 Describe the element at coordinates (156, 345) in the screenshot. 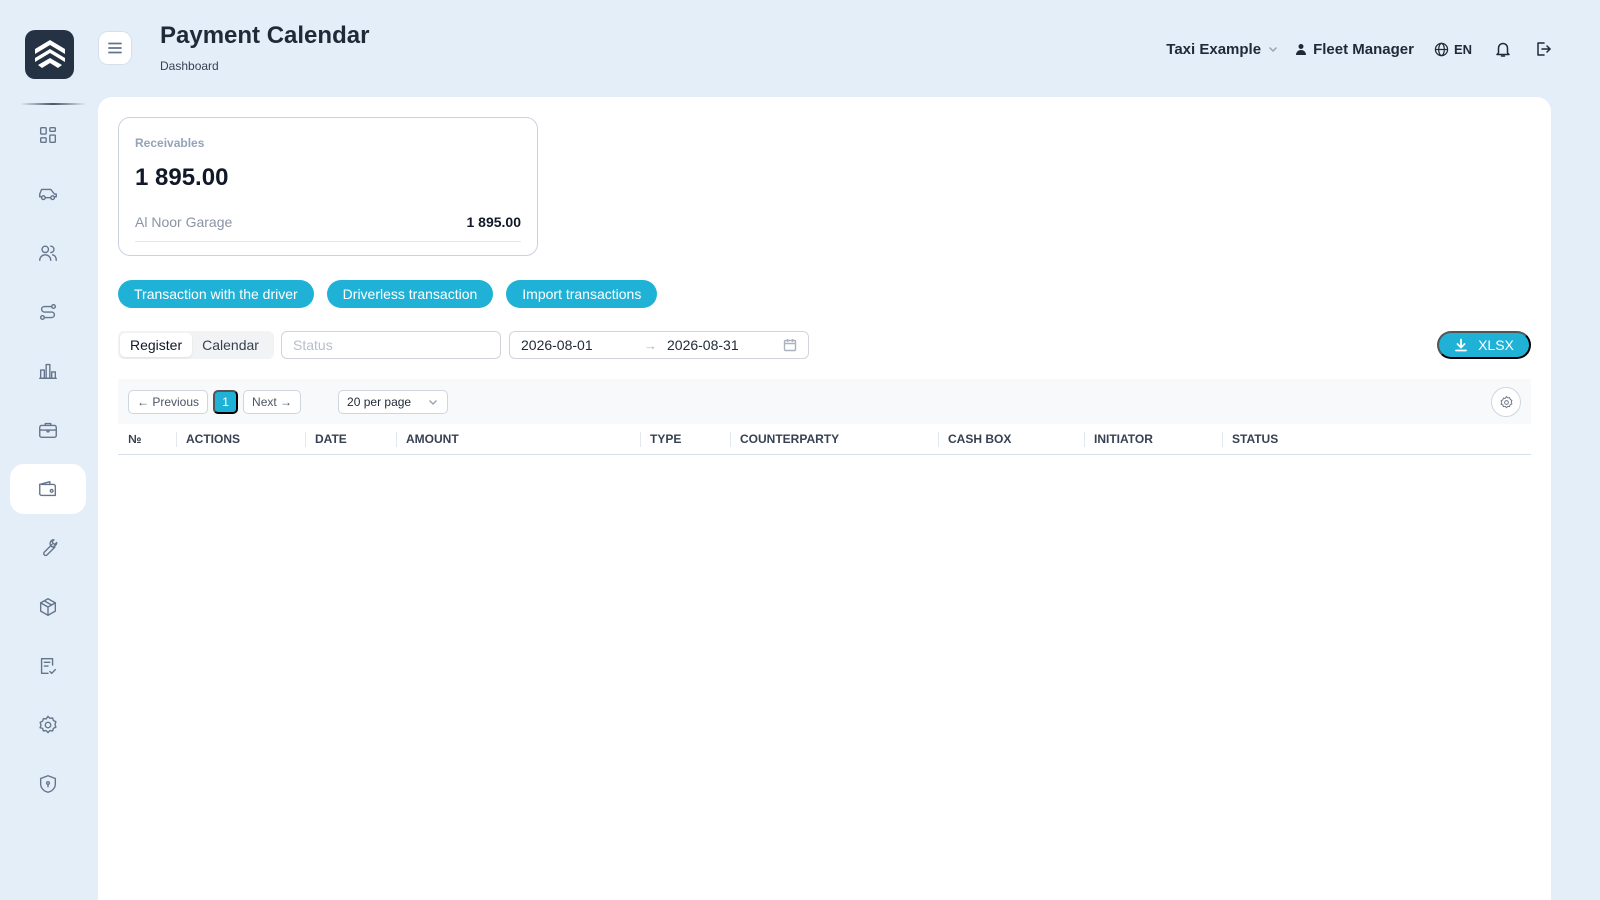

I see `tab-register: Register` at that location.